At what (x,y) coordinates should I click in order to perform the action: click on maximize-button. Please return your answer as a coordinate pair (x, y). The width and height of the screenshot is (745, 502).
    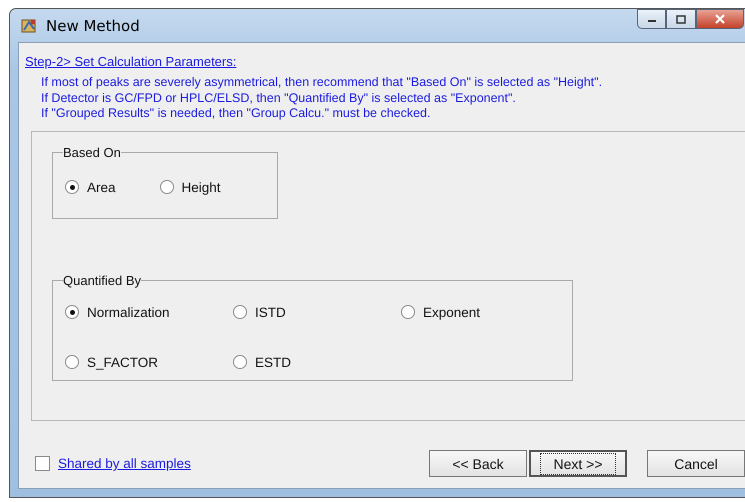
    Looking at the image, I should click on (681, 19).